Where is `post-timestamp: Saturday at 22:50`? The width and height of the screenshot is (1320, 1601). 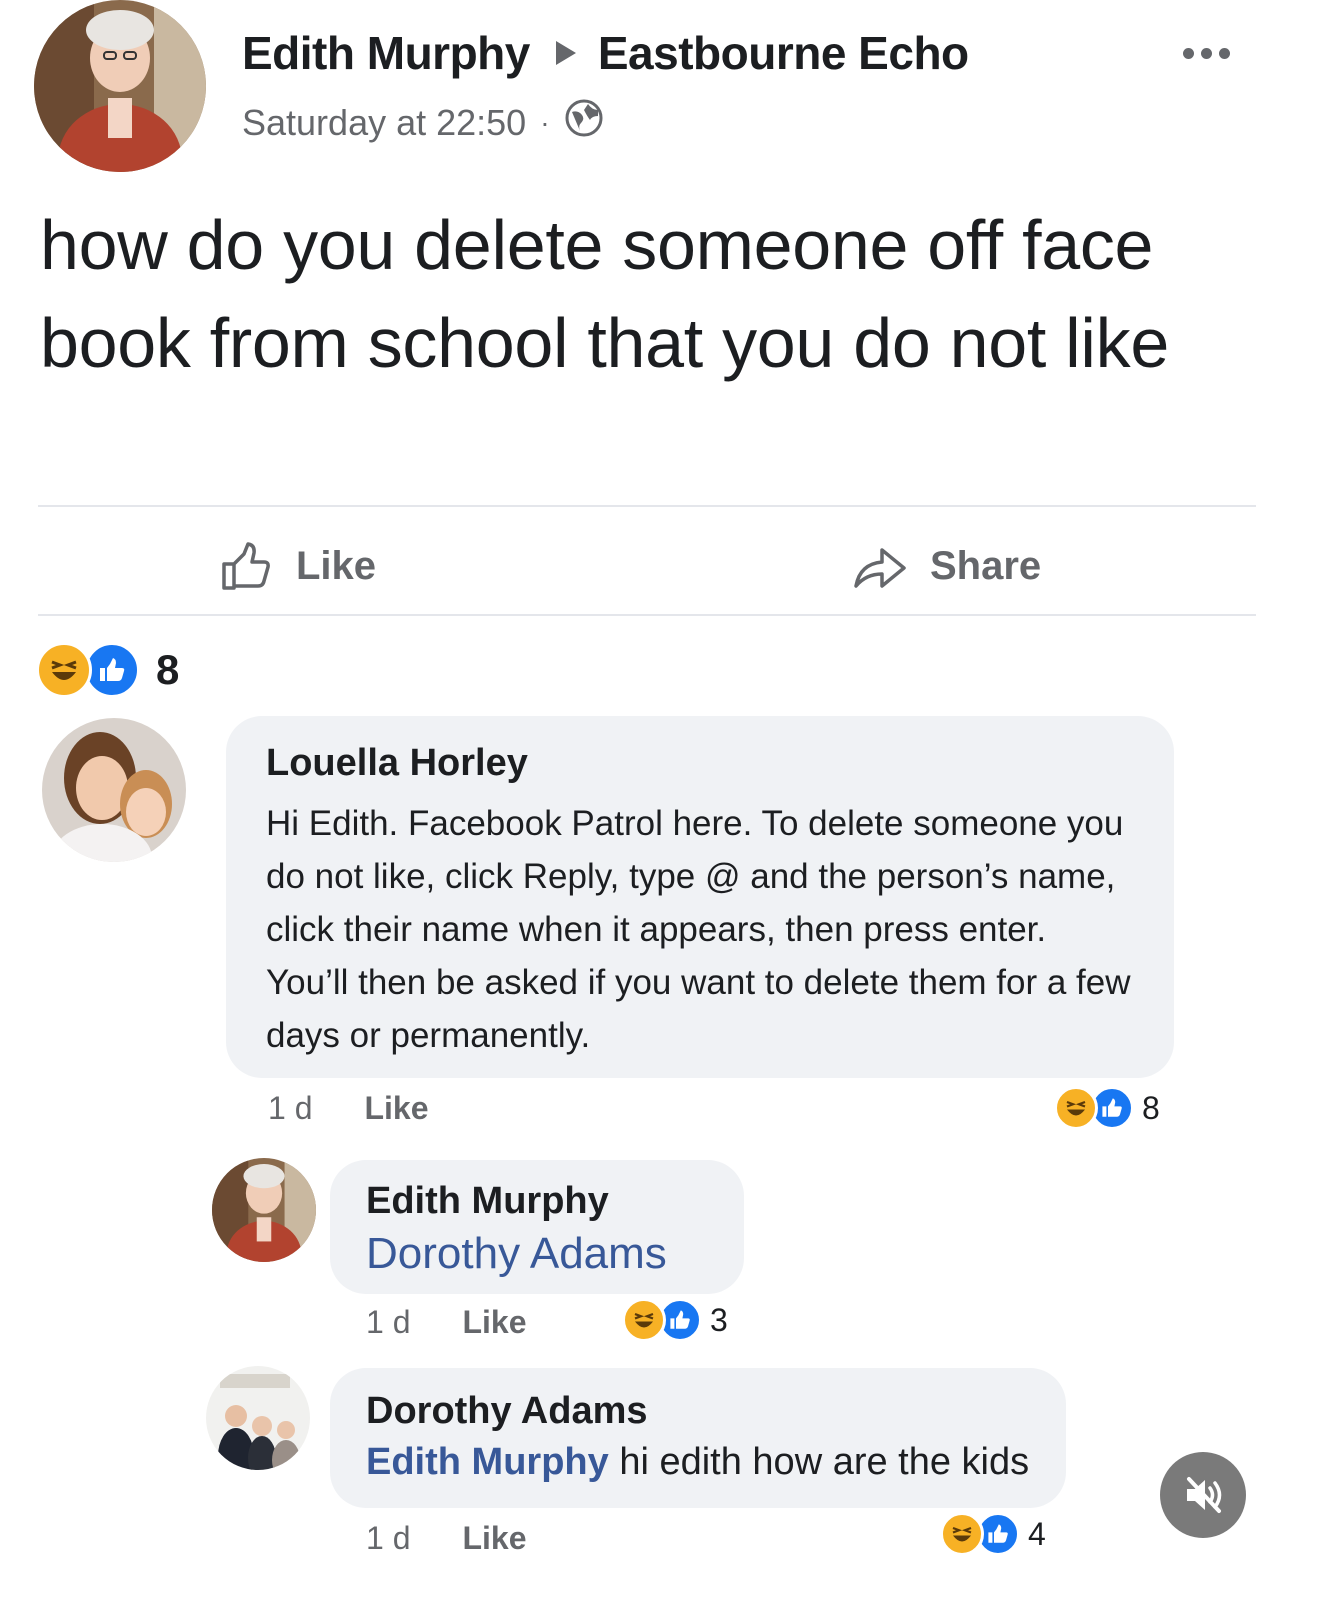
post-timestamp: Saturday at 22:50 is located at coordinates (384, 123).